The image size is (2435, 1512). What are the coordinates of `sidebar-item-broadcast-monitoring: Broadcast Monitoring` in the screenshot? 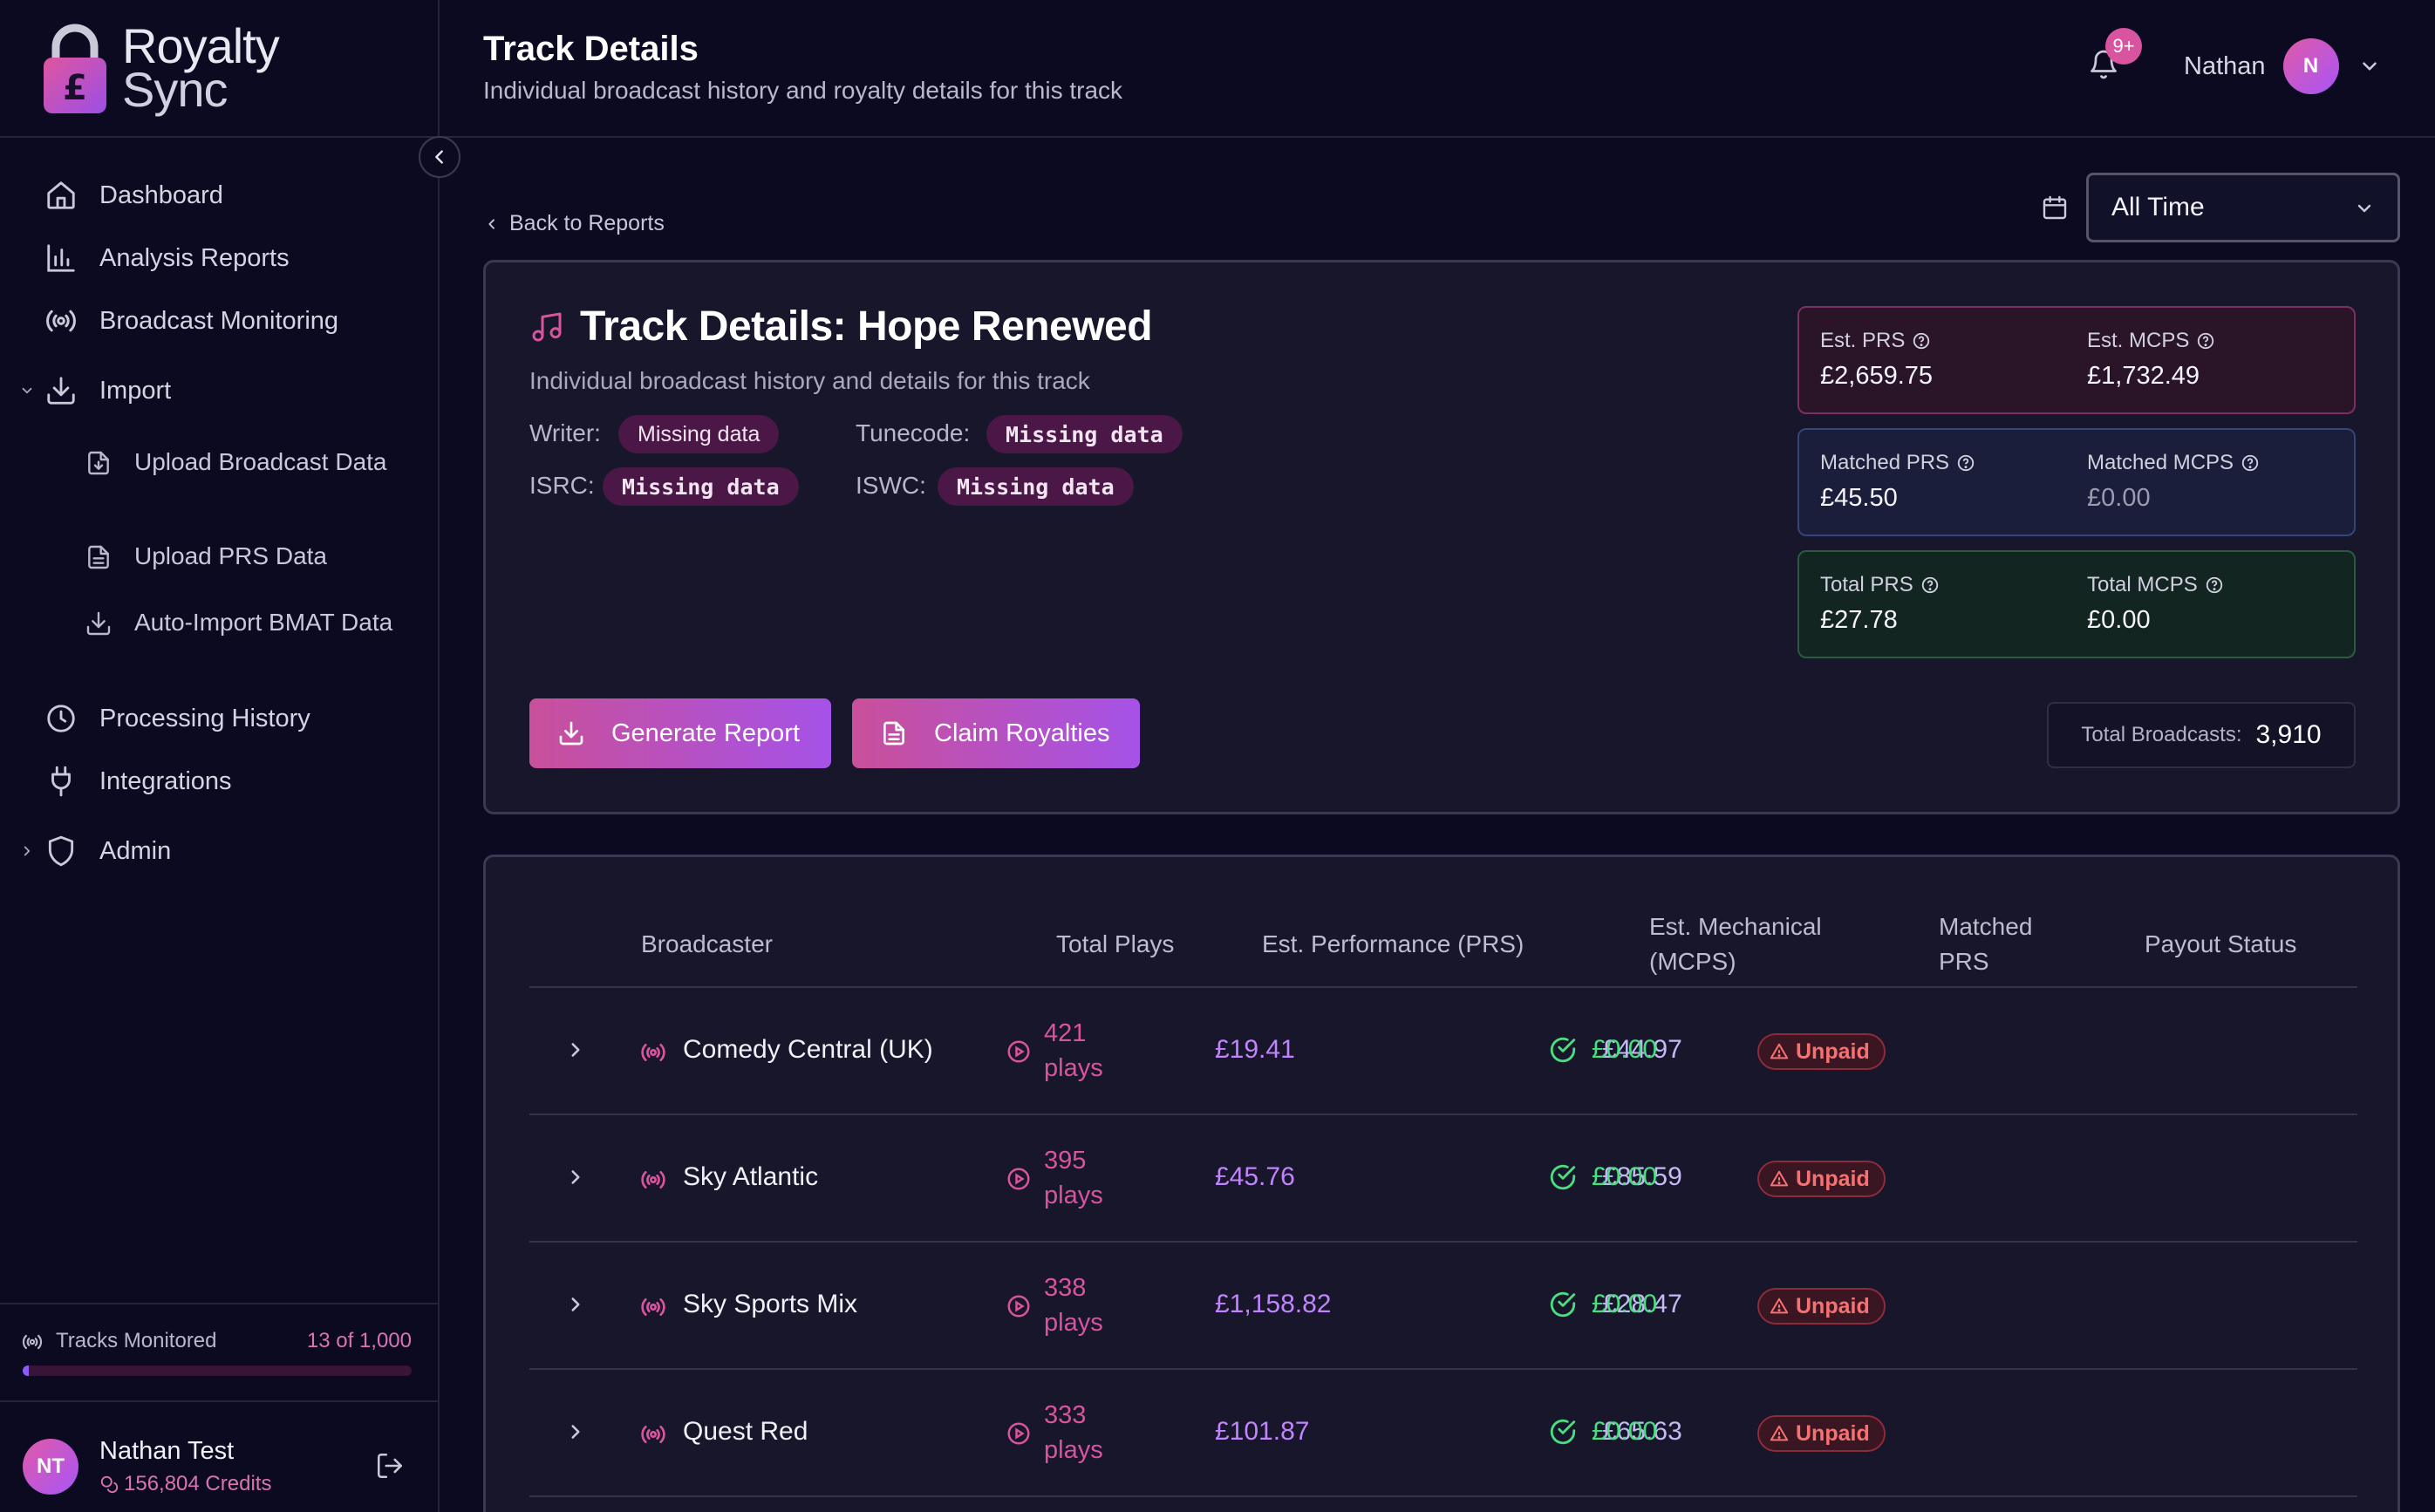 It's located at (220, 320).